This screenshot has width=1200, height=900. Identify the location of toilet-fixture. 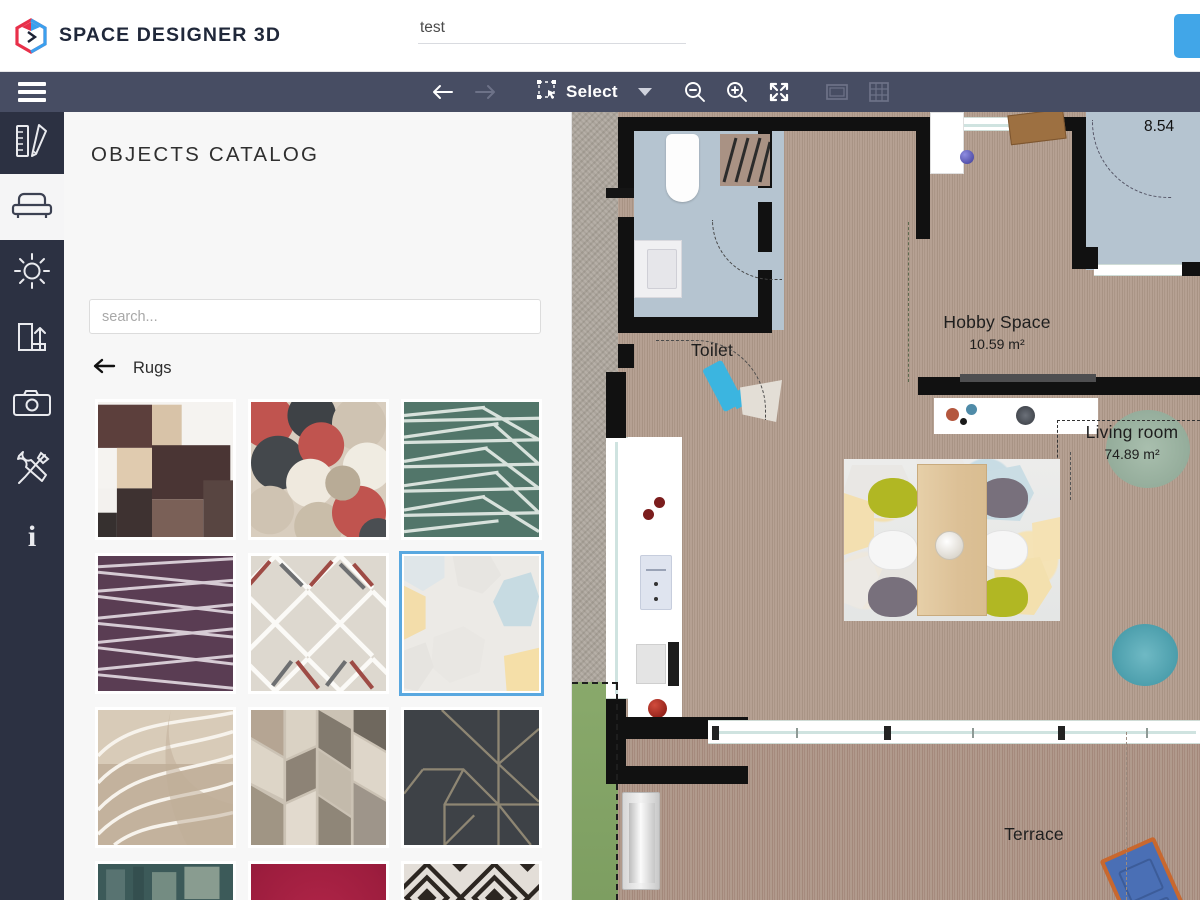
(682, 168).